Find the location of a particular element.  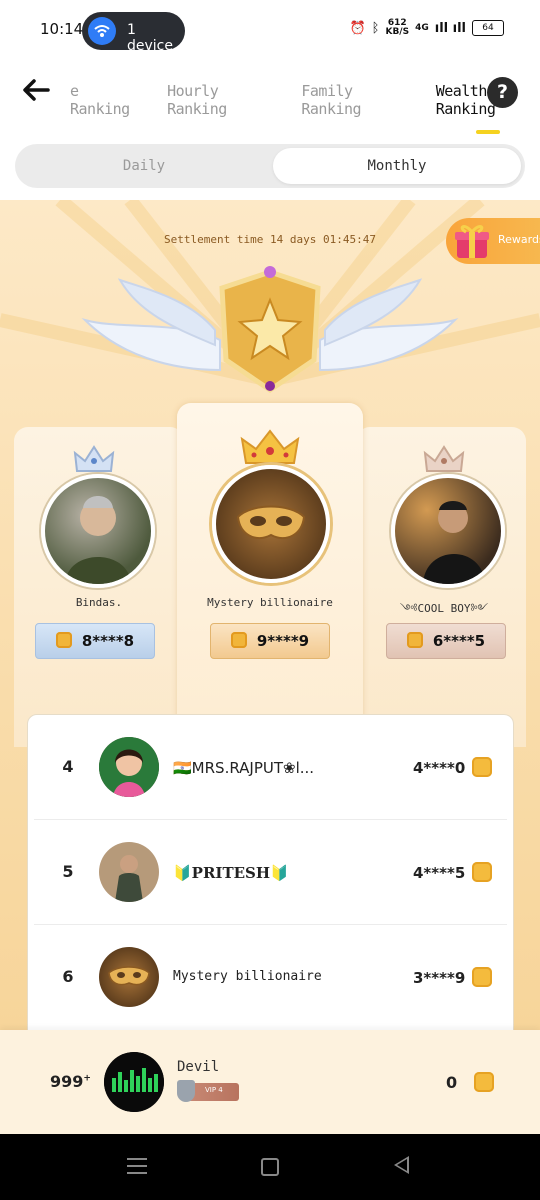

vip-badge: VIP 4 is located at coordinates (208, 1091).